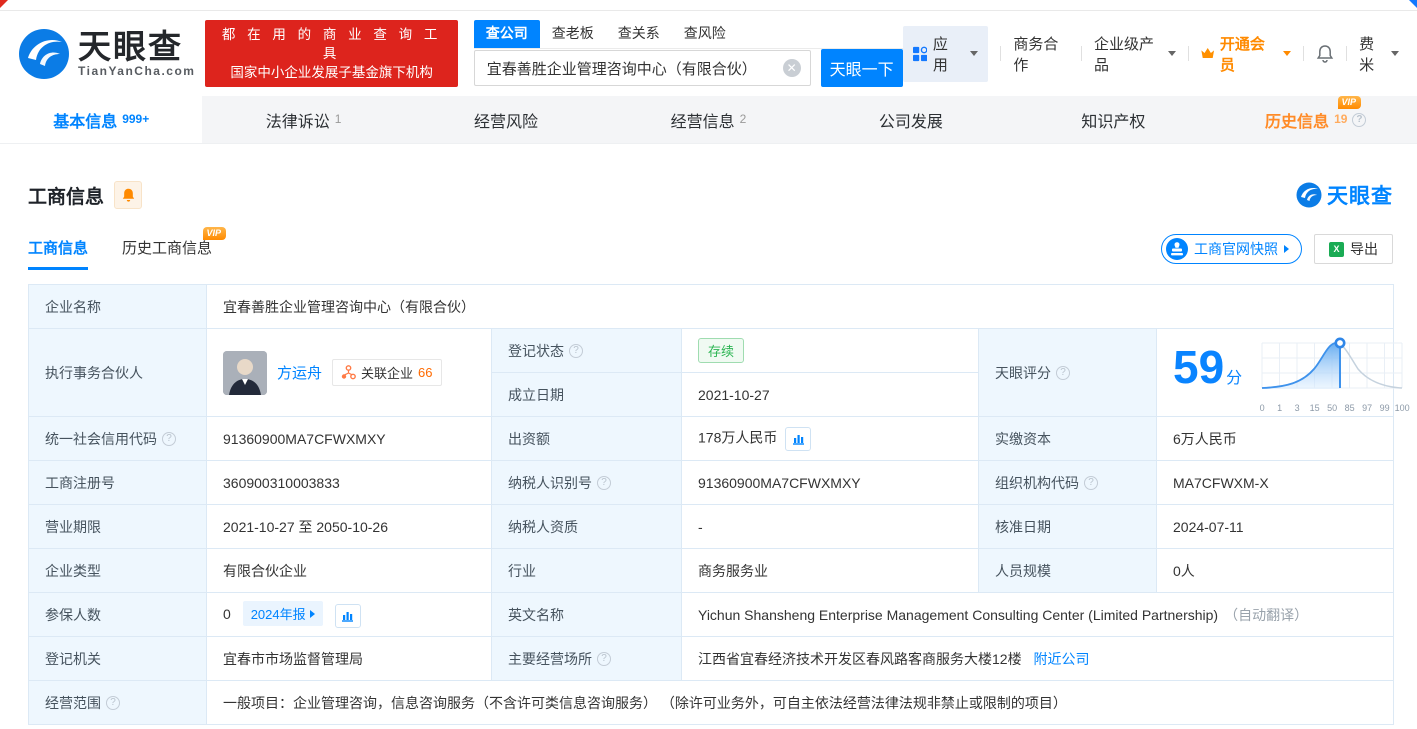 The width and height of the screenshot is (1417, 729). What do you see at coordinates (721, 350) in the screenshot?
I see `status-tag: 存续` at bounding box center [721, 350].